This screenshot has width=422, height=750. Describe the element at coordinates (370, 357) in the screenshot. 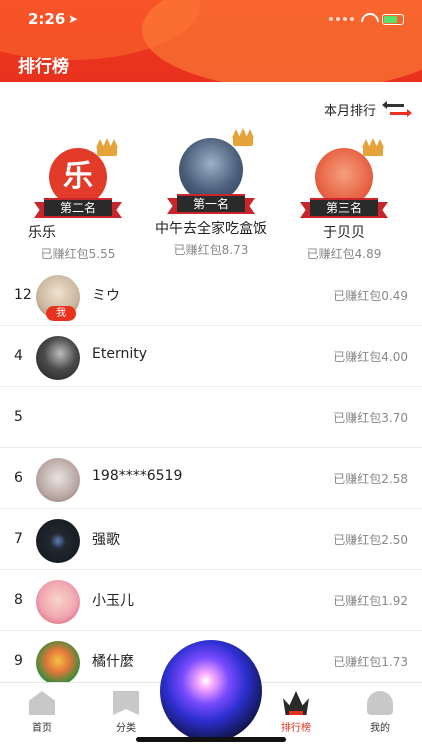

I see `earnings: 已赚红包4.00` at that location.